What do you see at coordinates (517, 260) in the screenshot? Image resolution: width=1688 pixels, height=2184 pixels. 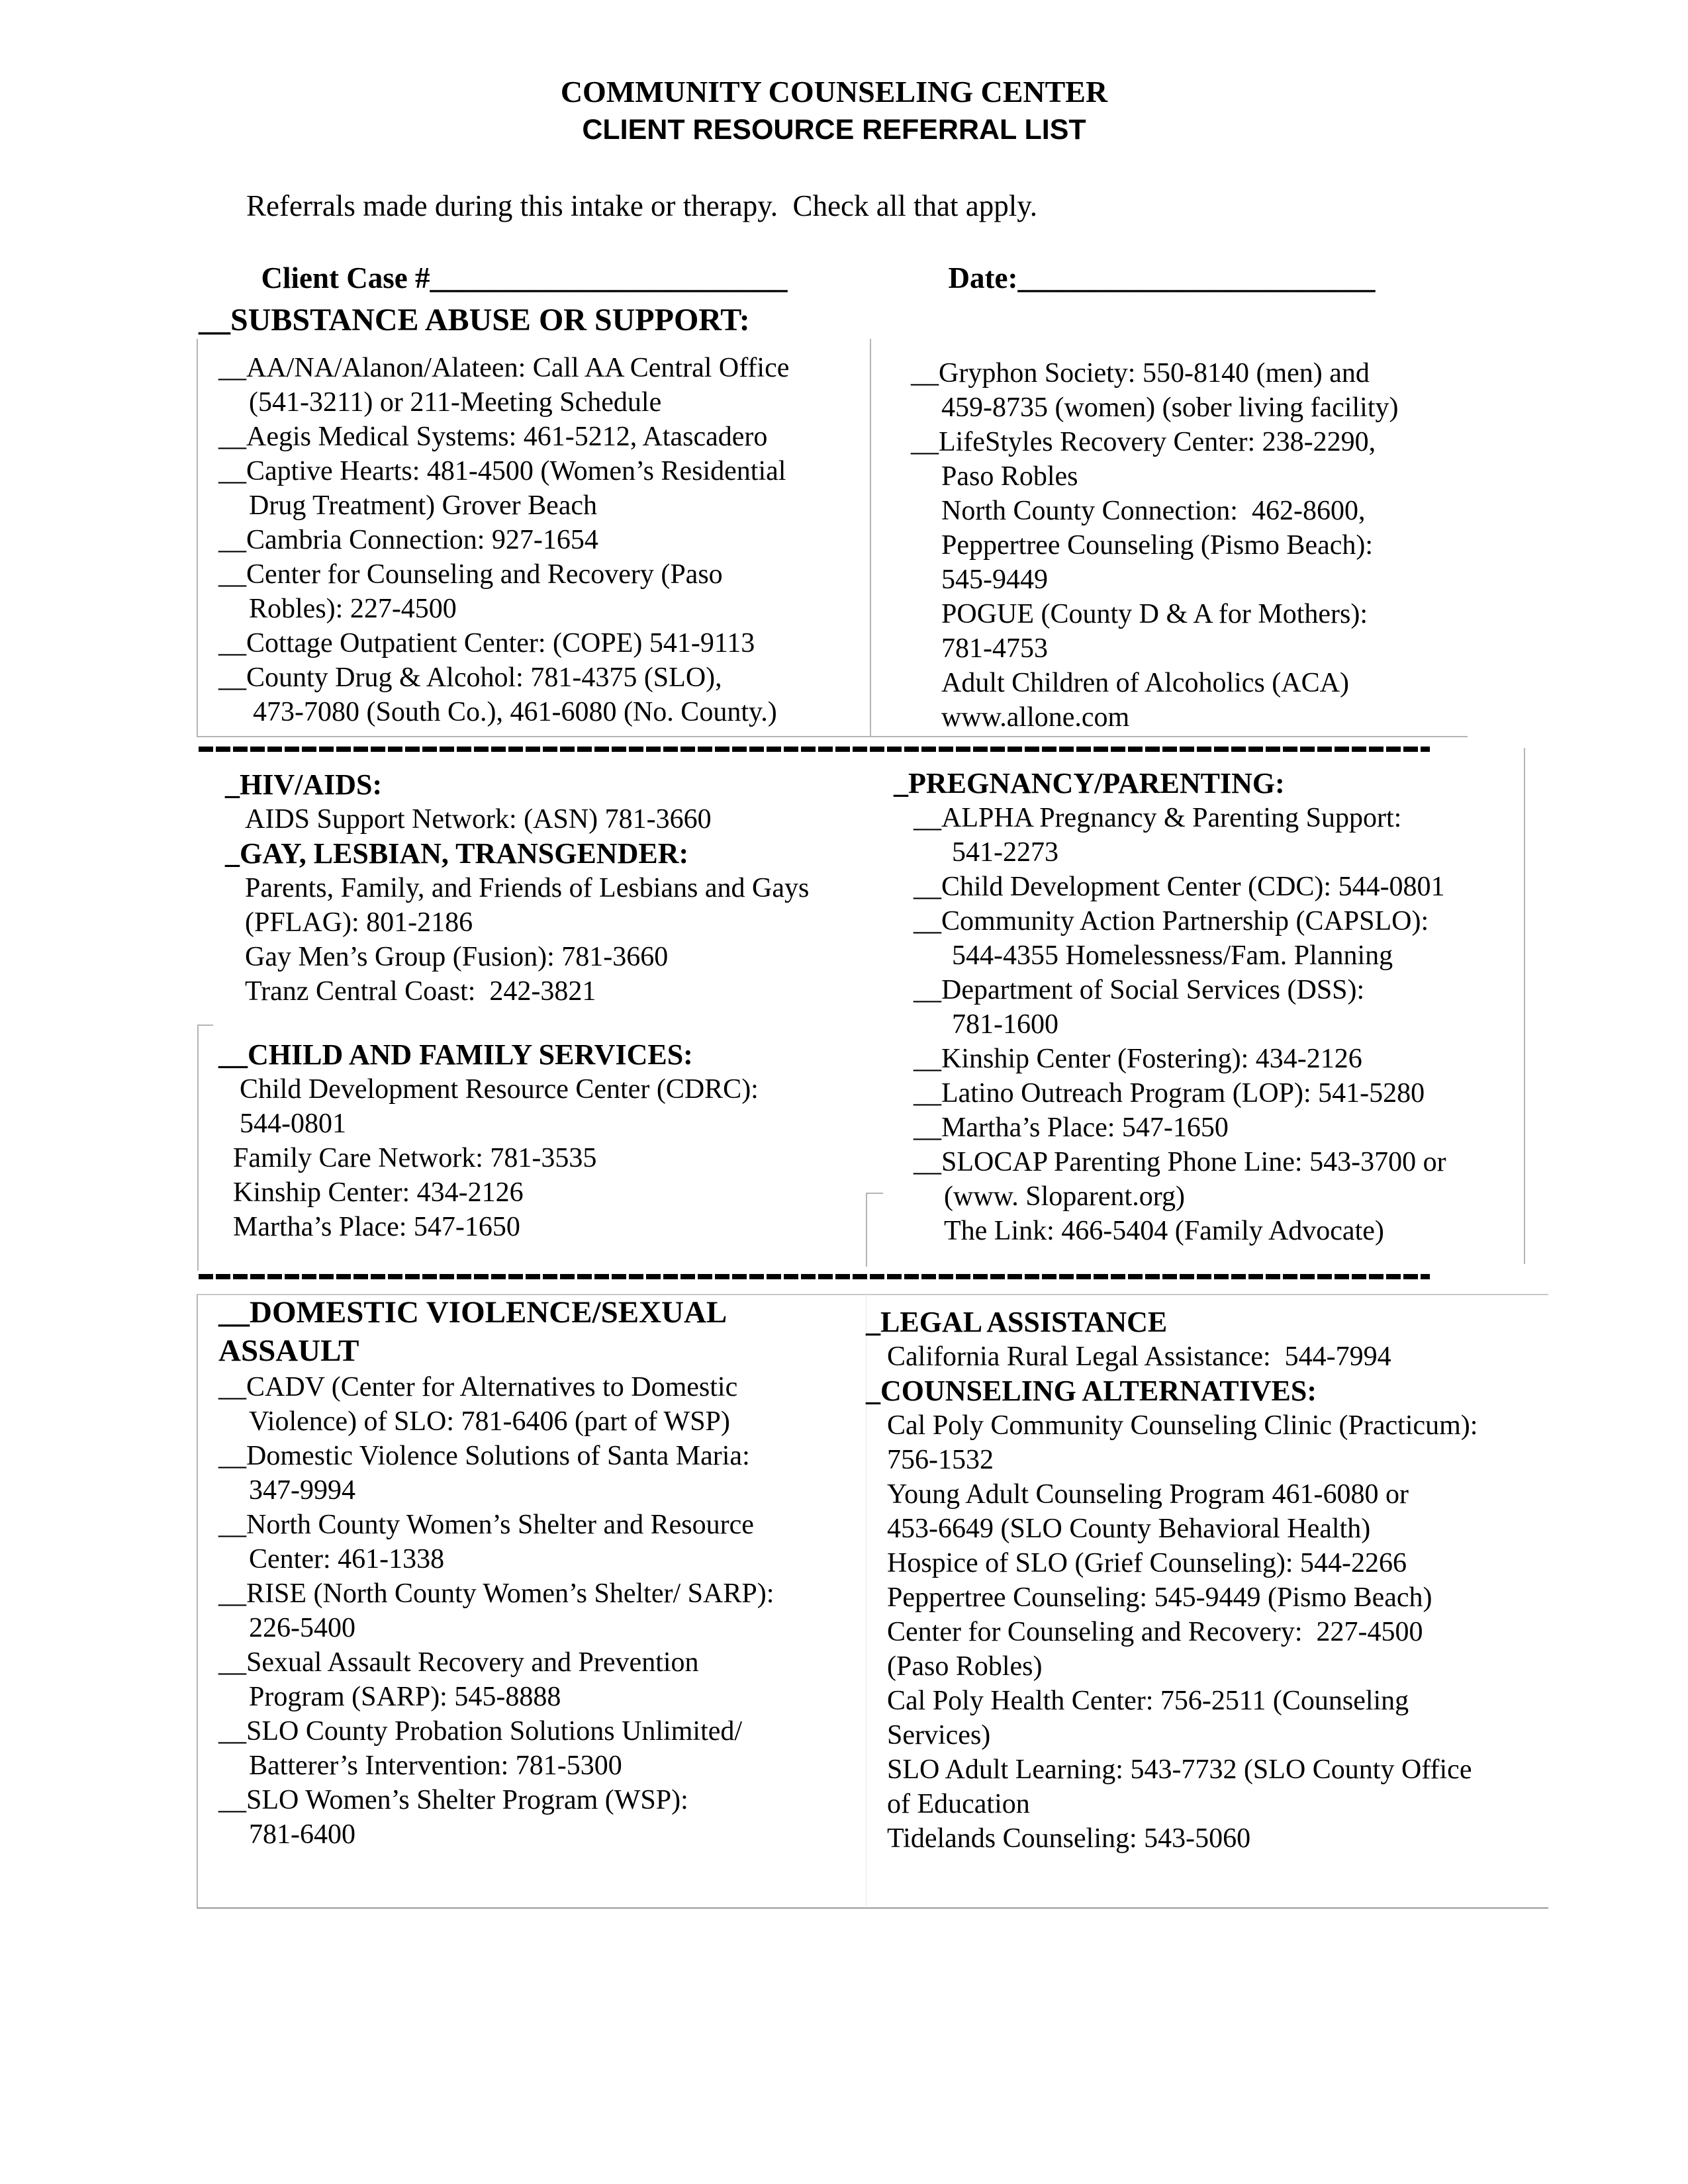 I see `client-case-field: Client Case #________________________` at bounding box center [517, 260].